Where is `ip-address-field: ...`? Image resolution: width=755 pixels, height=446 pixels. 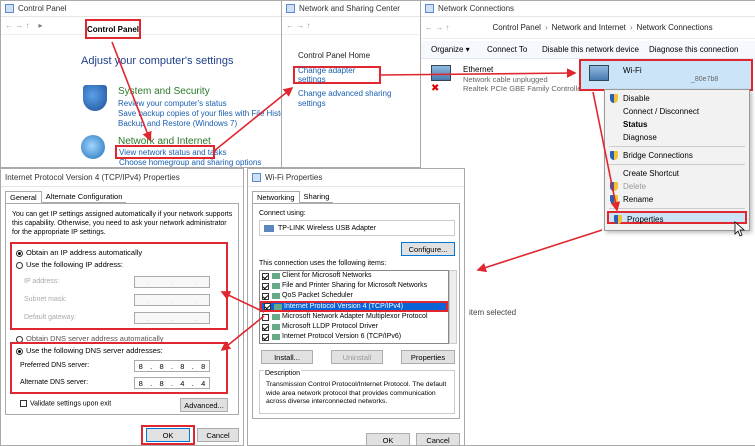
ip-address-field: ... is located at coordinates (172, 282).